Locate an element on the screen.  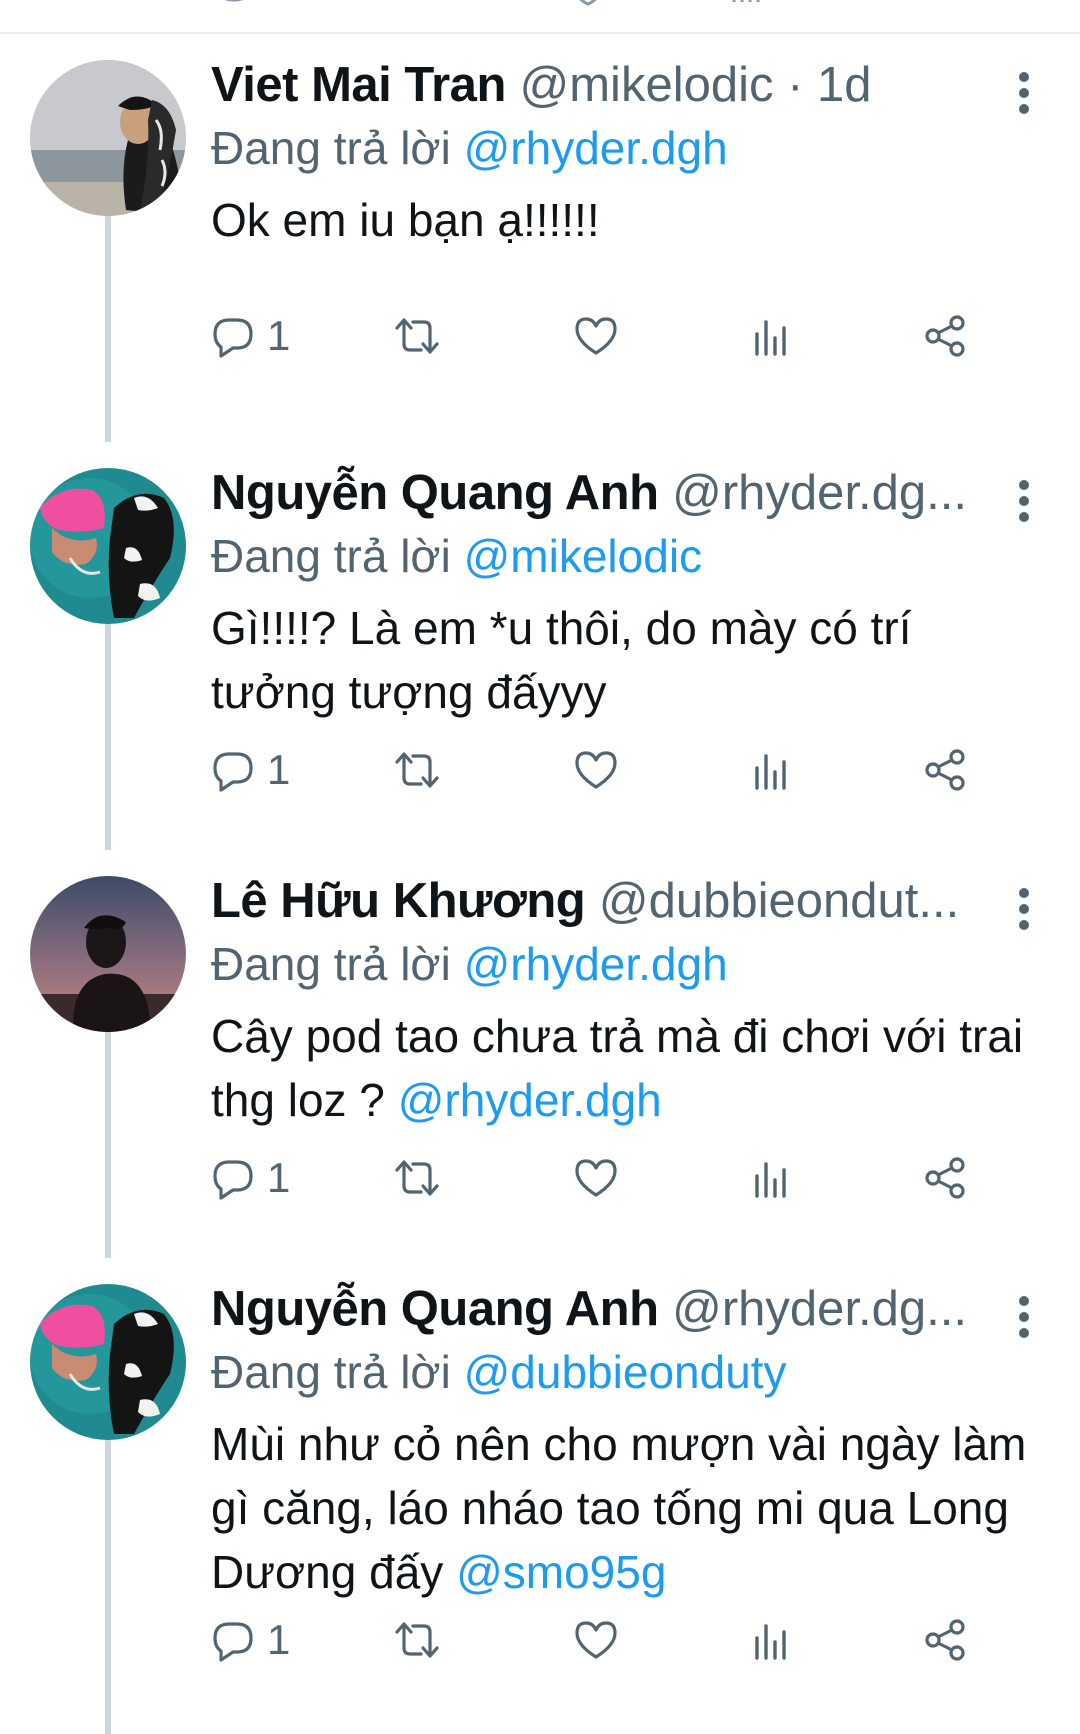
user-handle: @mikelodic is located at coordinates (647, 85).